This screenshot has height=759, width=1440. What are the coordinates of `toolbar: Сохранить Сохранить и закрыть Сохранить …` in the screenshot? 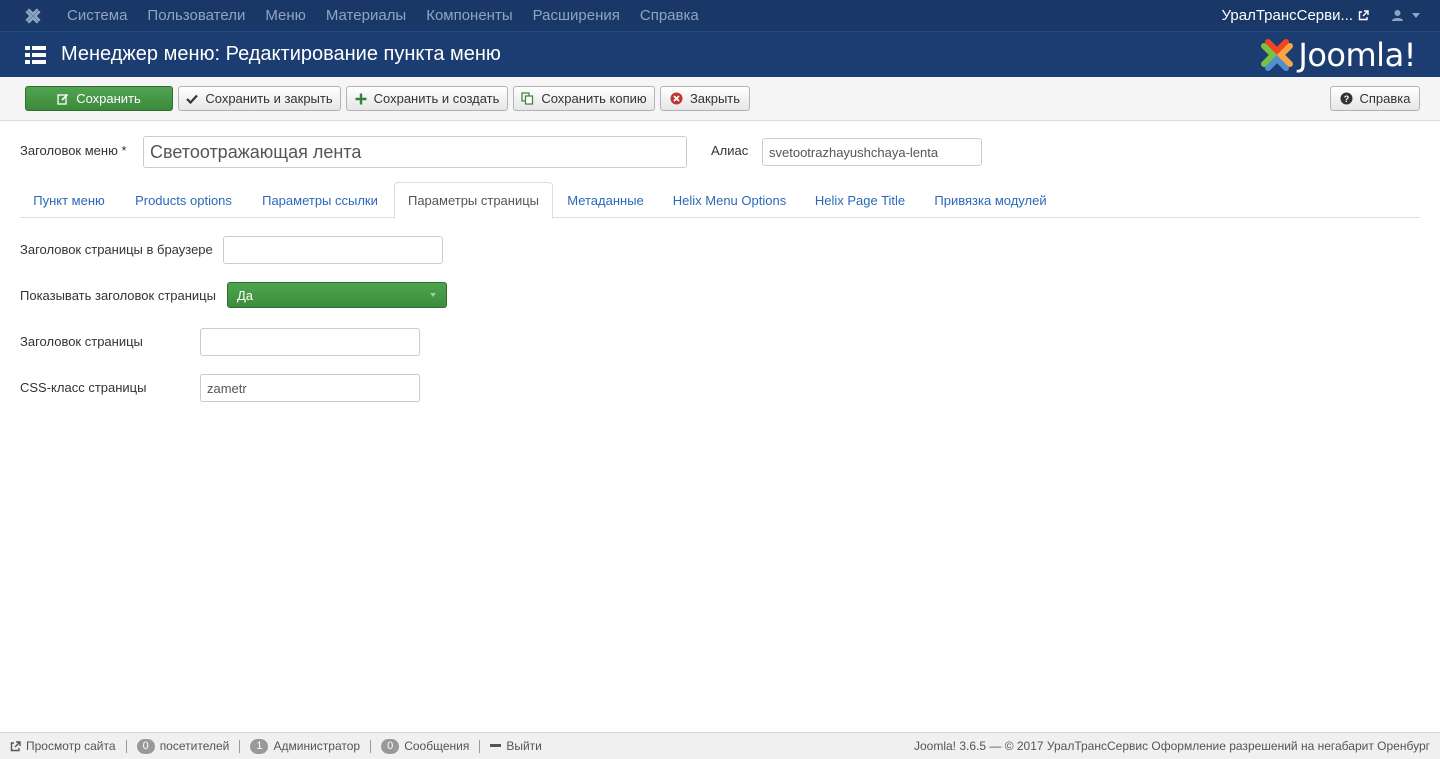 It's located at (720, 99).